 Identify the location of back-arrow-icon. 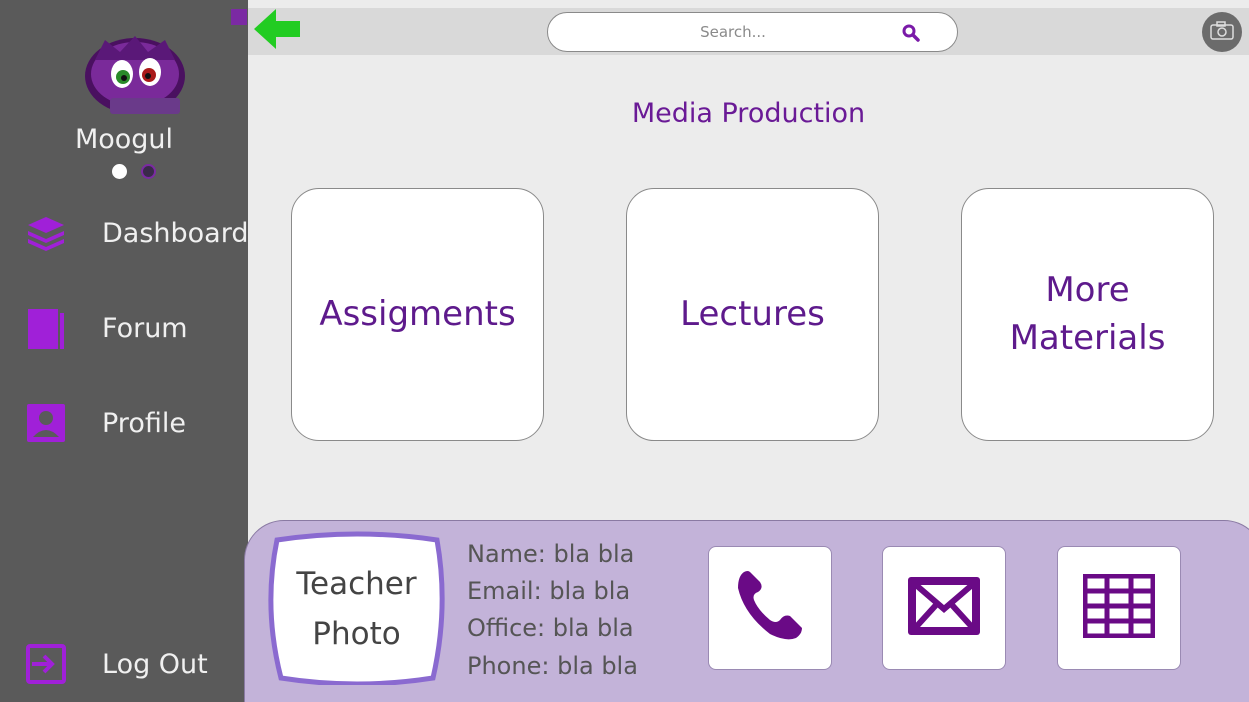
(277, 29).